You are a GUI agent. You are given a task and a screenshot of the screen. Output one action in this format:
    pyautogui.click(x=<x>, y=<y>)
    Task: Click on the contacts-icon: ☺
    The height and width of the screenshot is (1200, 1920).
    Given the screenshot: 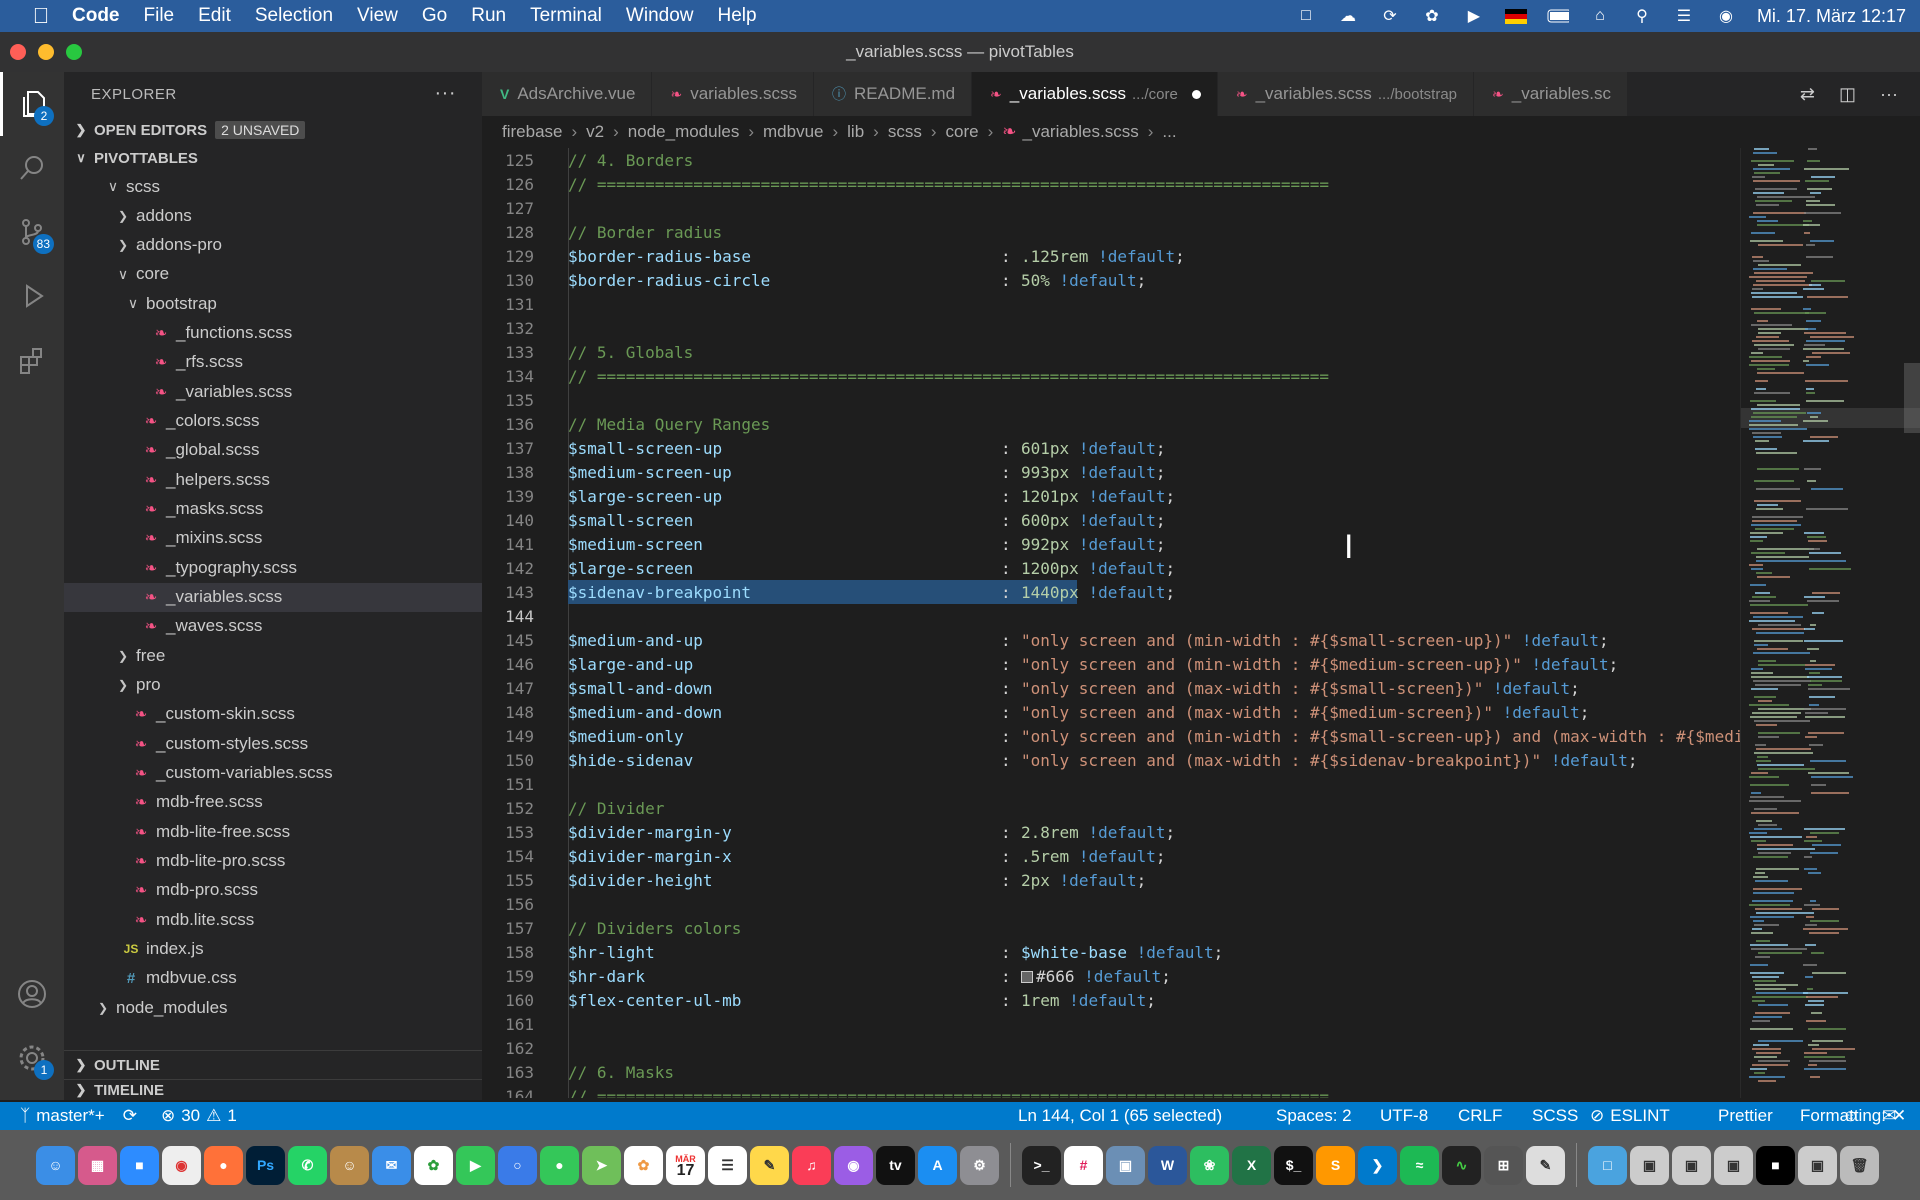 What is the action you would take?
    pyautogui.click(x=349, y=1165)
    